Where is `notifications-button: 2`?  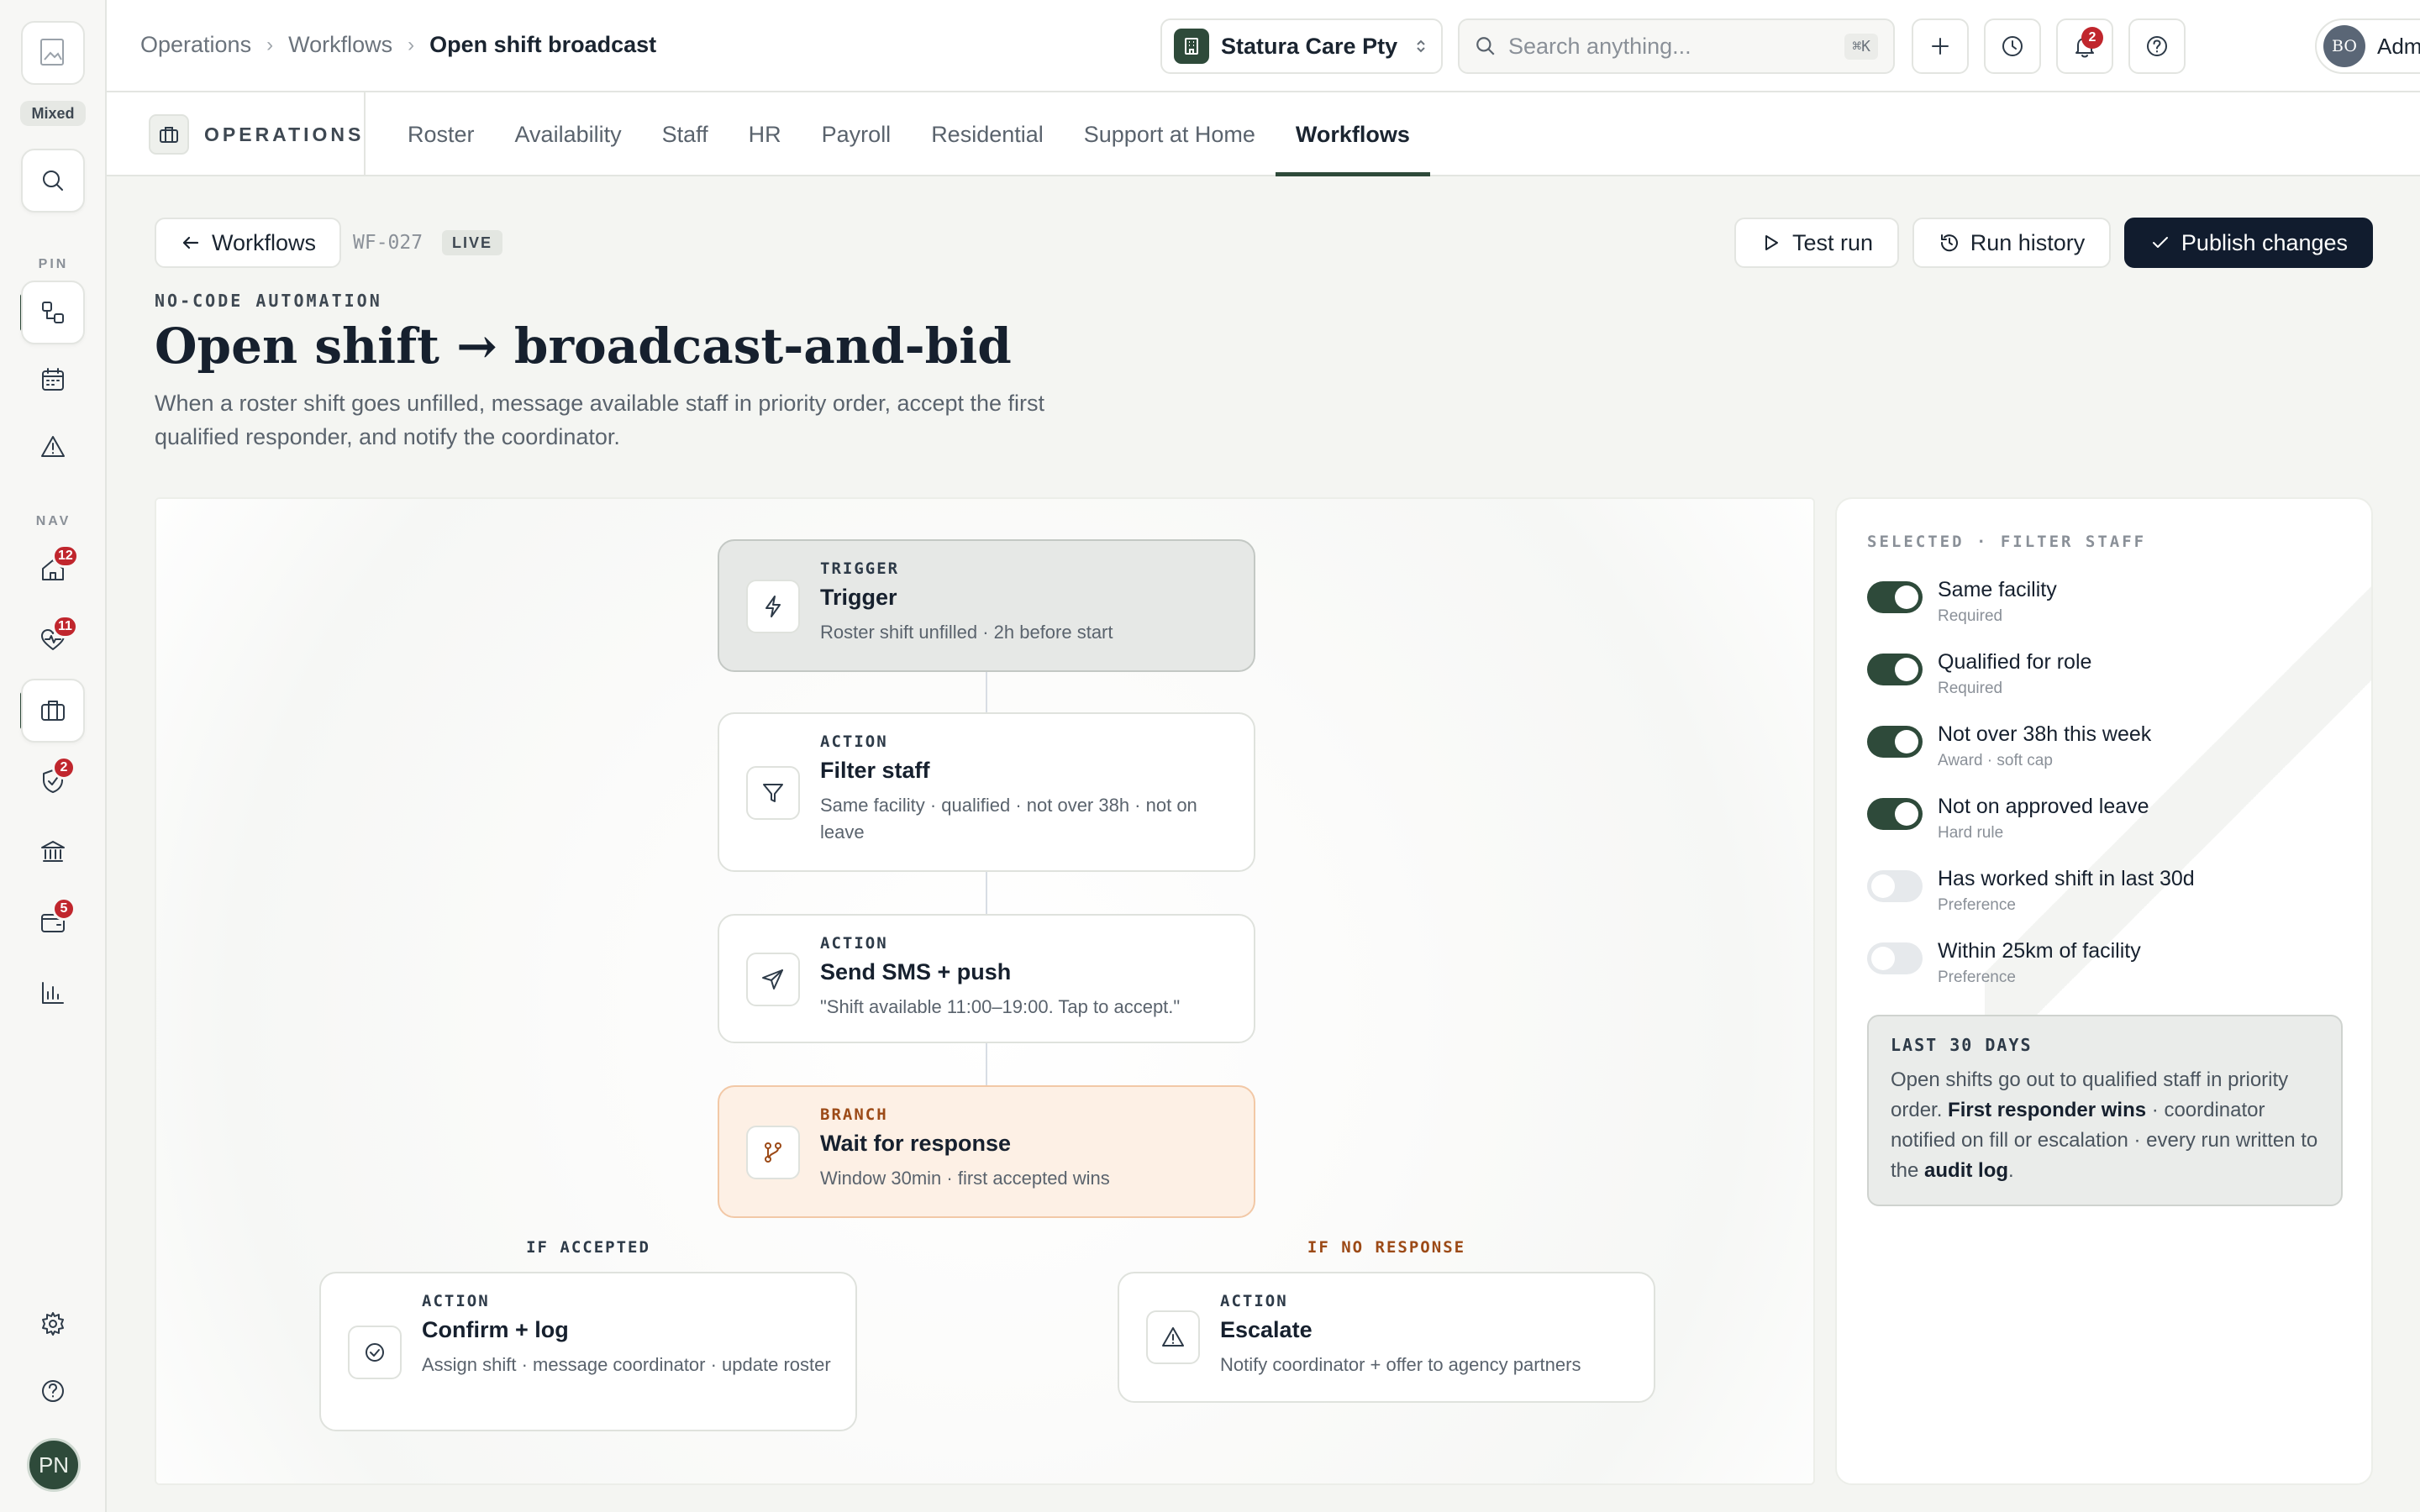 notifications-button: 2 is located at coordinates (2085, 46).